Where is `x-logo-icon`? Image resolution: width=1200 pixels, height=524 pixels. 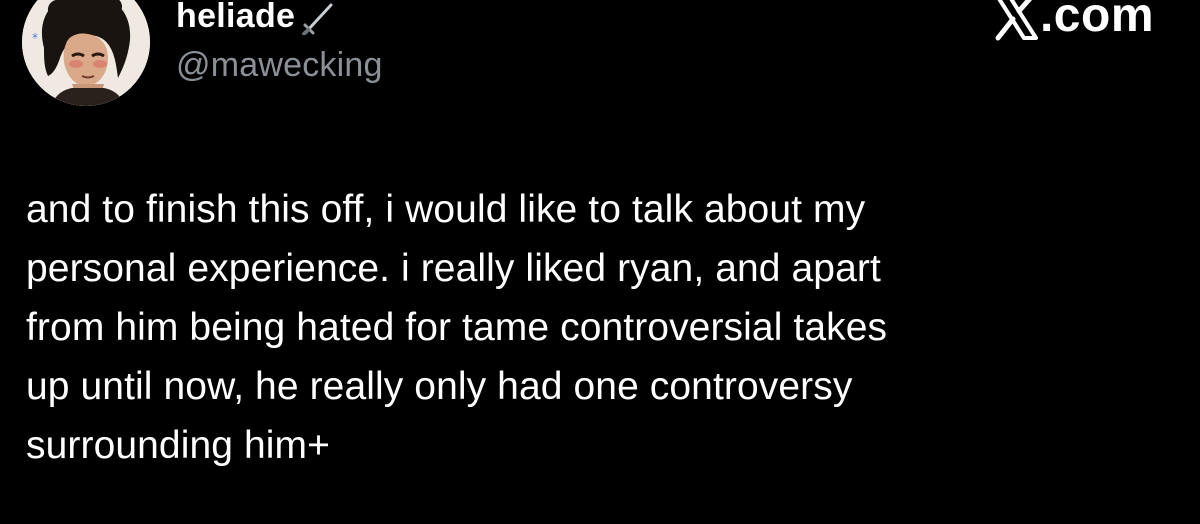 x-logo-icon is located at coordinates (1016, 21).